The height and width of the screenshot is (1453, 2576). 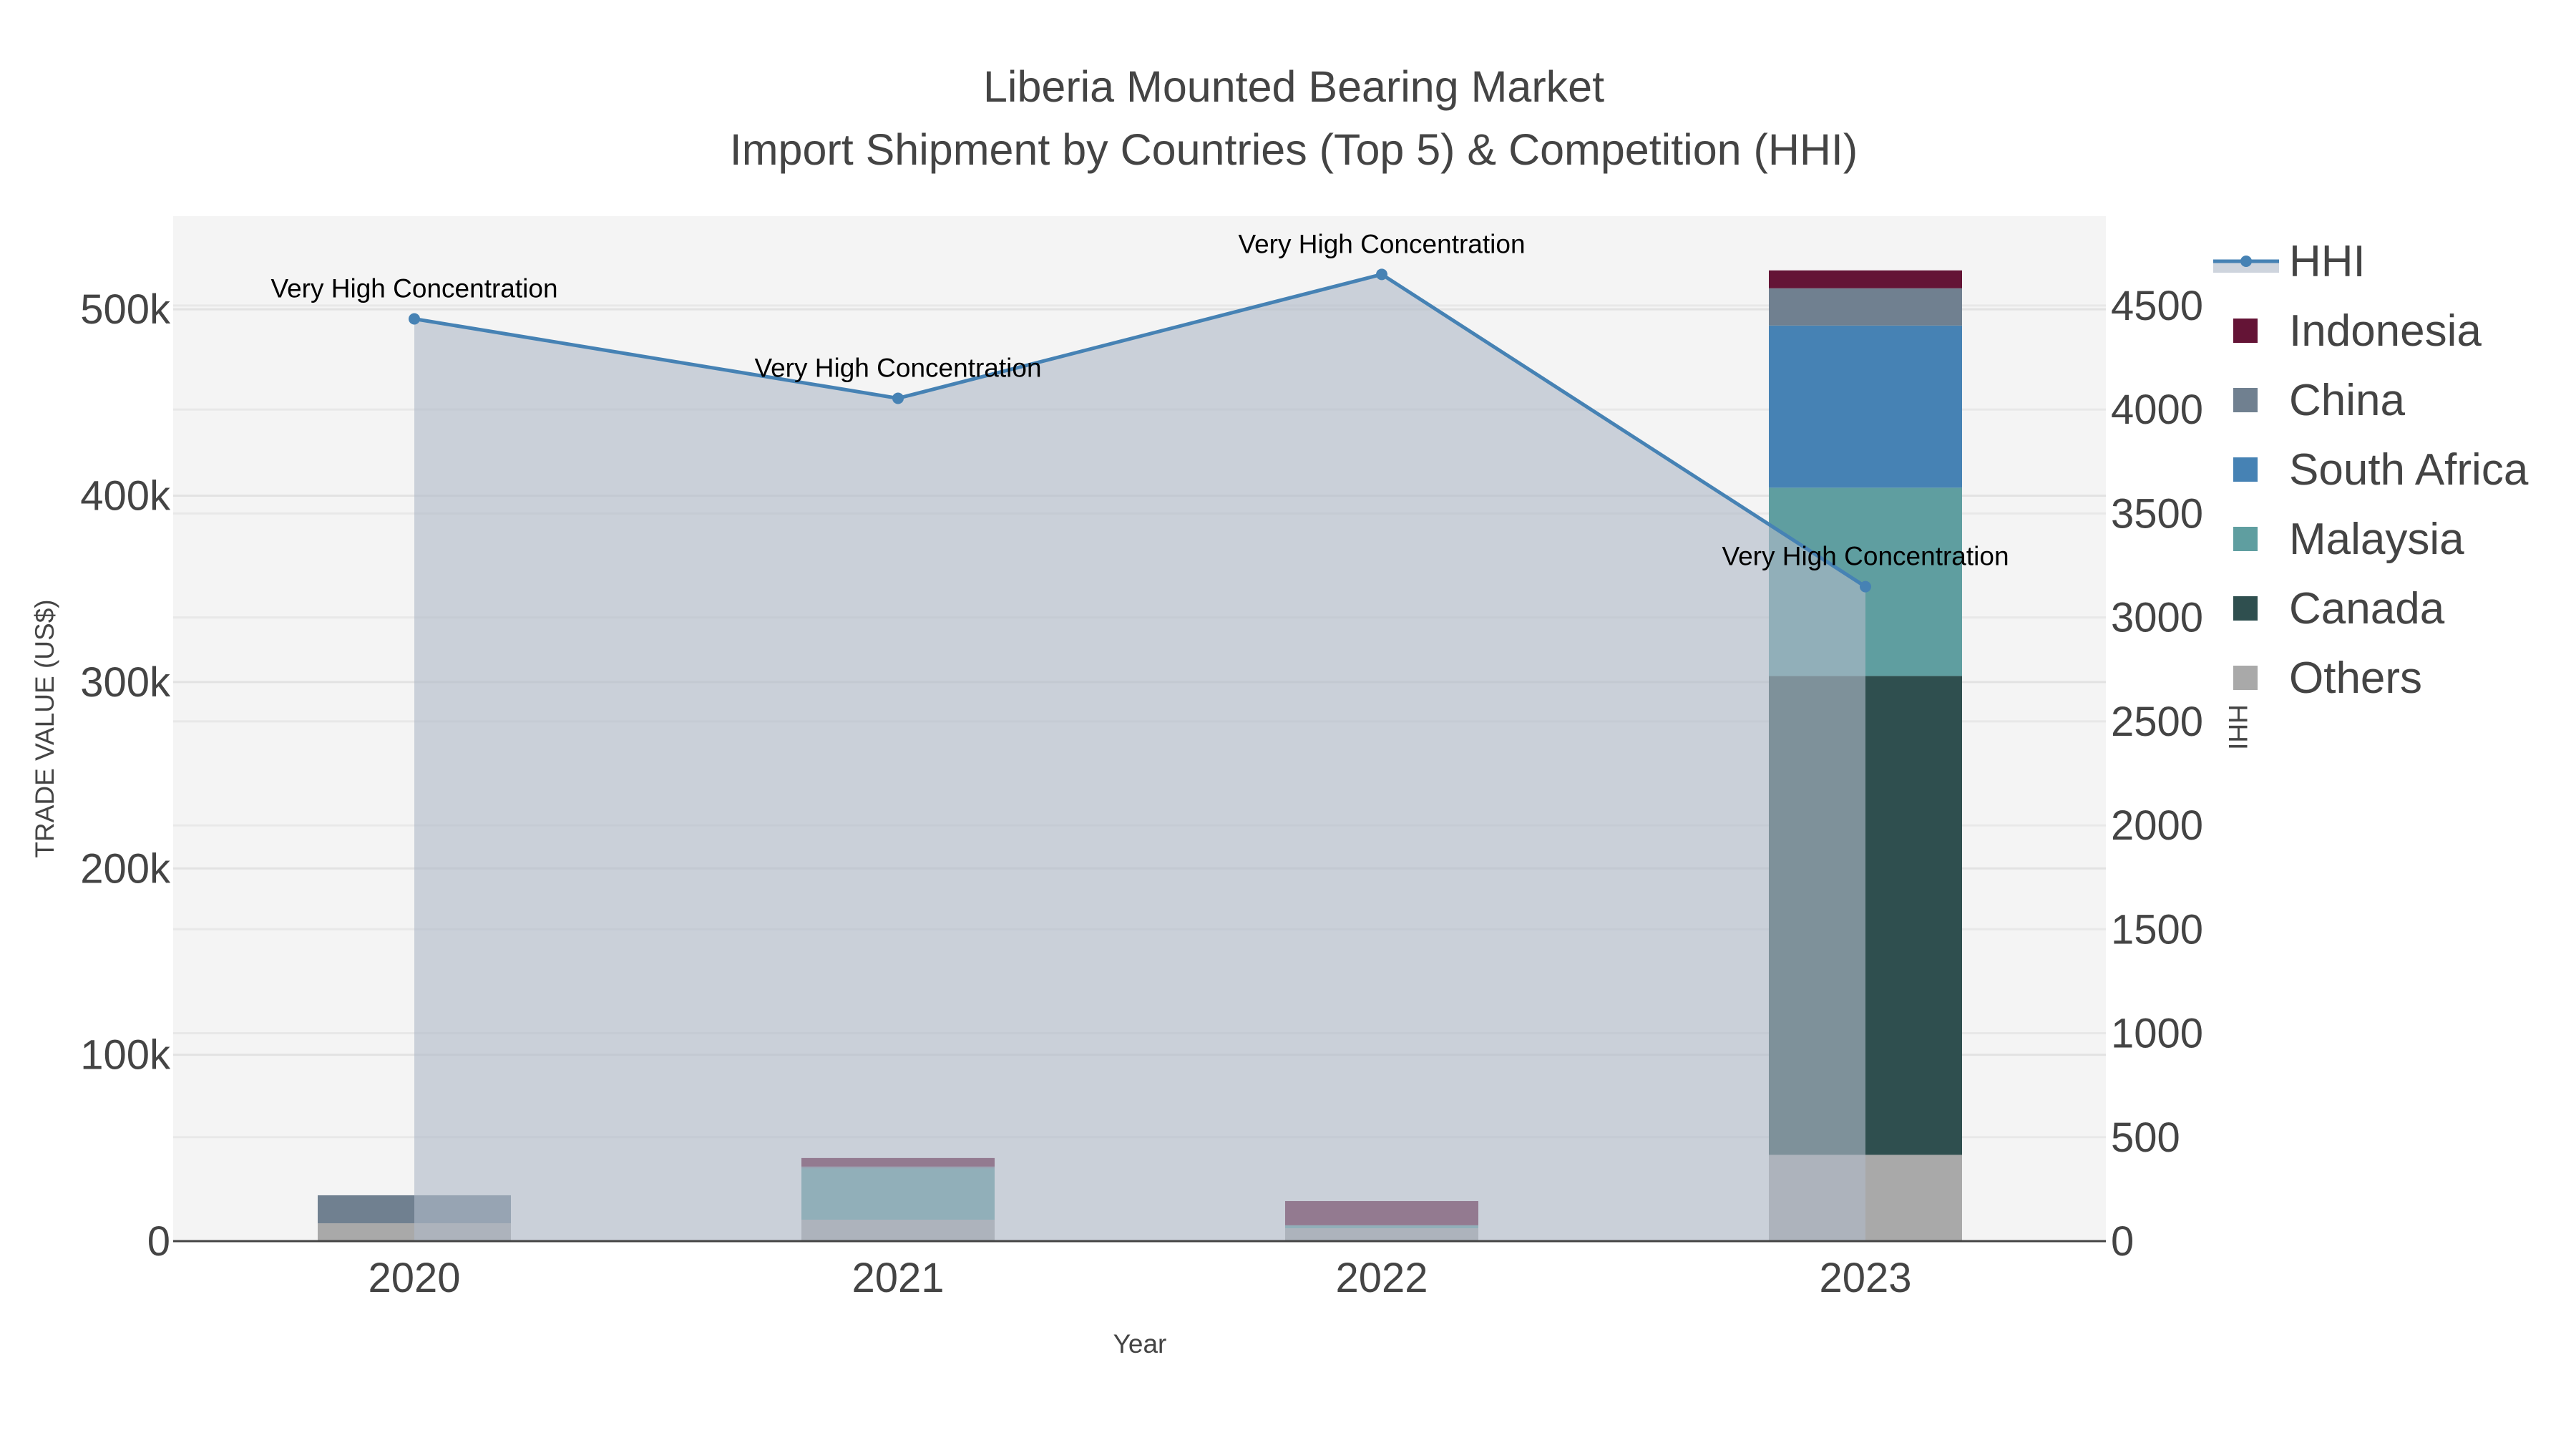 What do you see at coordinates (2409, 470) in the screenshot?
I see `legend-label: South Africa` at bounding box center [2409, 470].